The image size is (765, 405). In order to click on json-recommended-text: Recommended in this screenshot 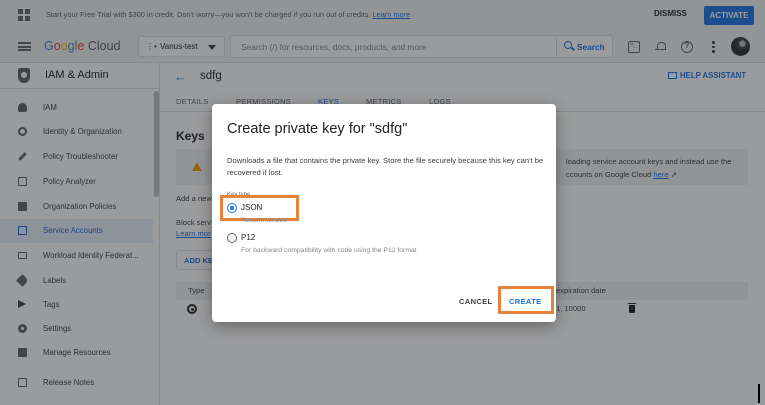, I will do `click(264, 220)`.